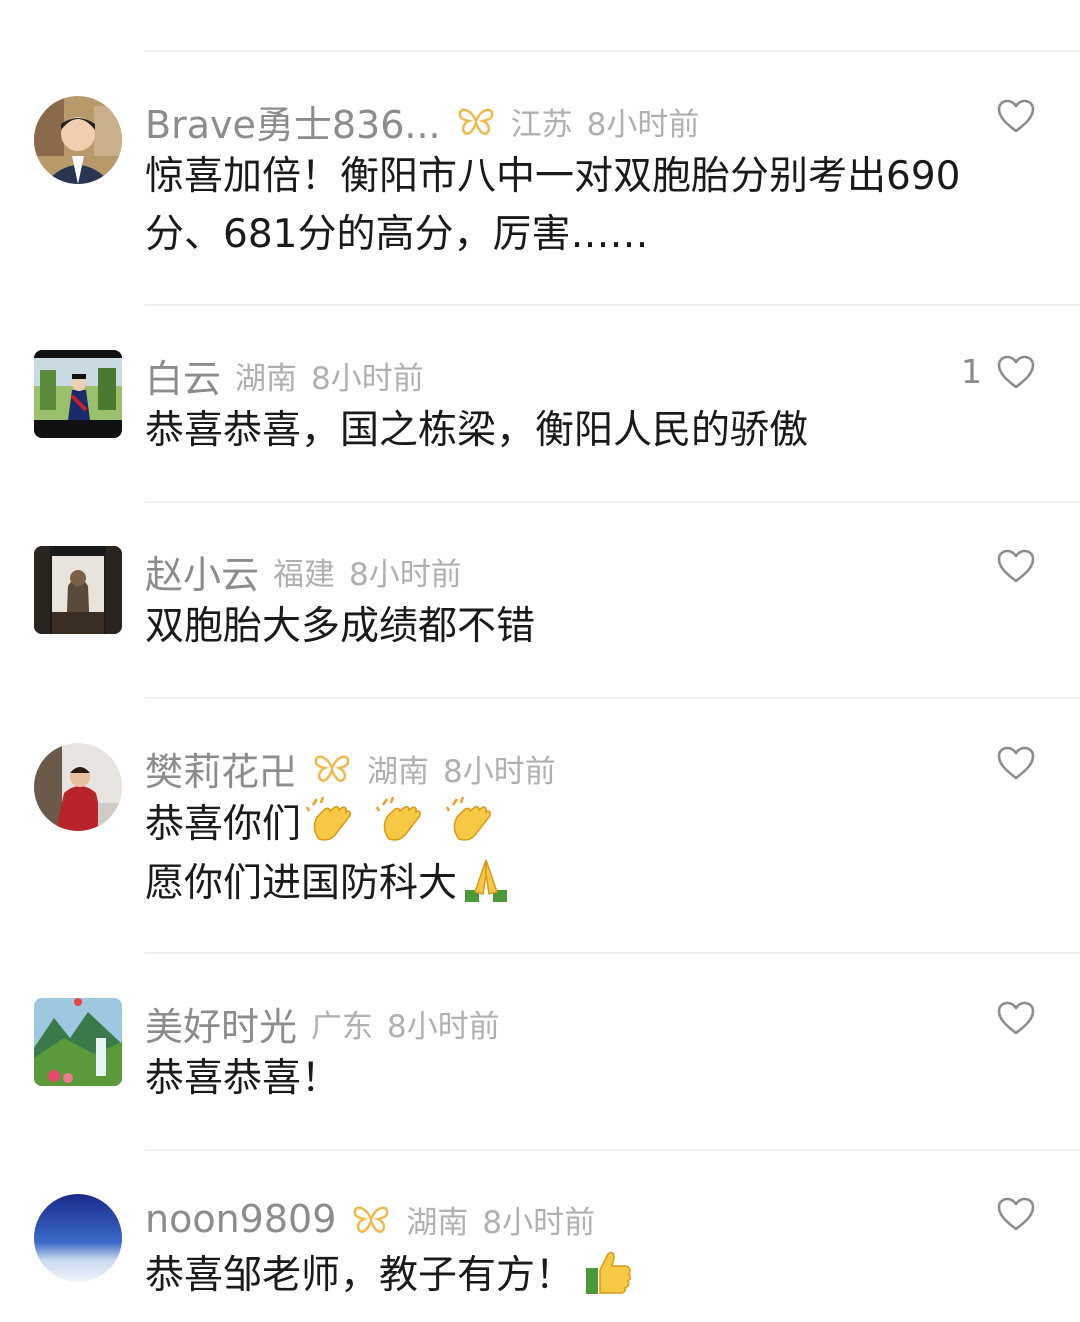  I want to click on like-button: 1, so click(998, 371).